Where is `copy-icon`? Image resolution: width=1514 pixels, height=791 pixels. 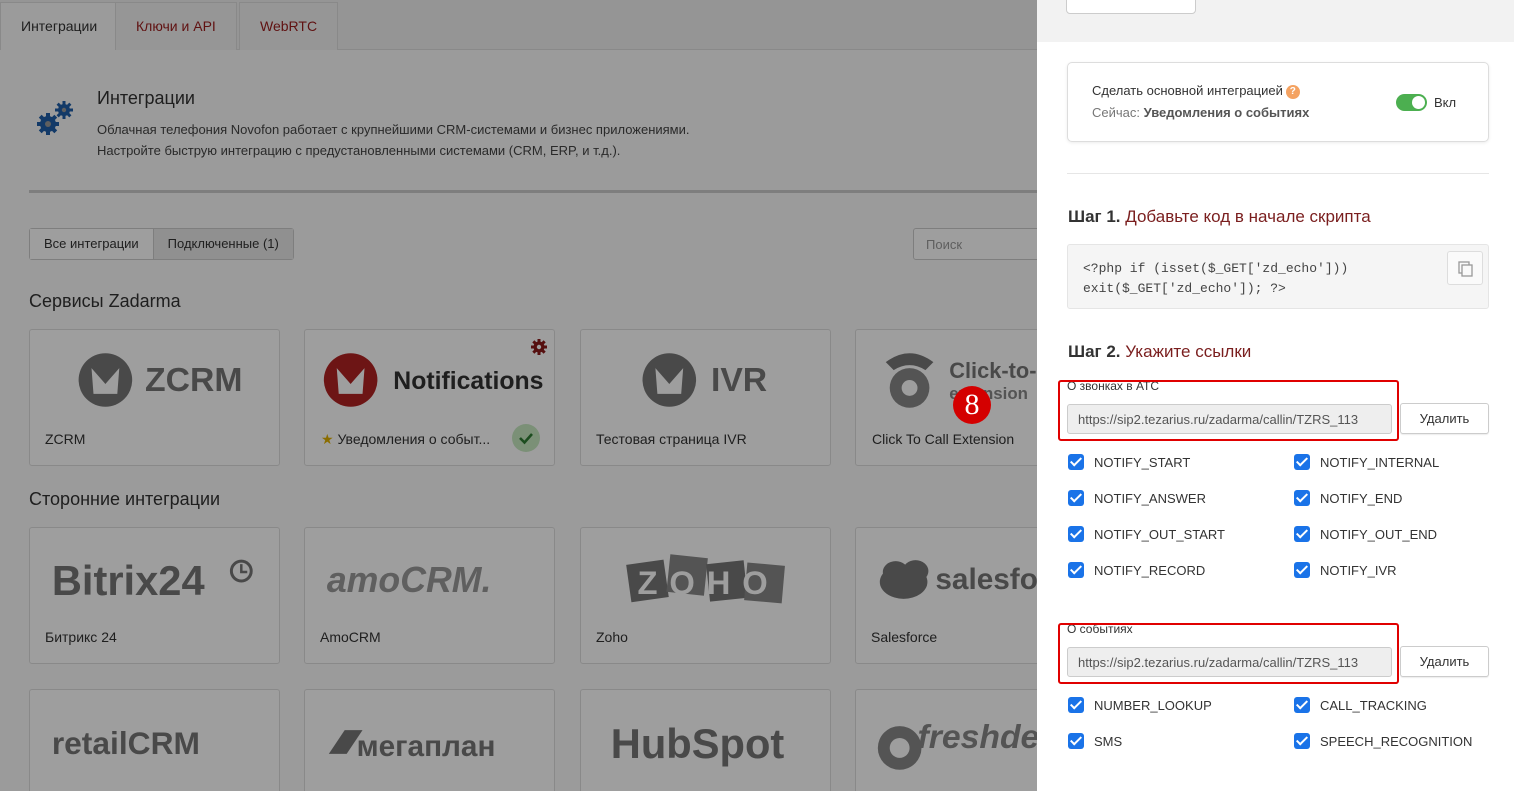
copy-icon is located at coordinates (1465, 269).